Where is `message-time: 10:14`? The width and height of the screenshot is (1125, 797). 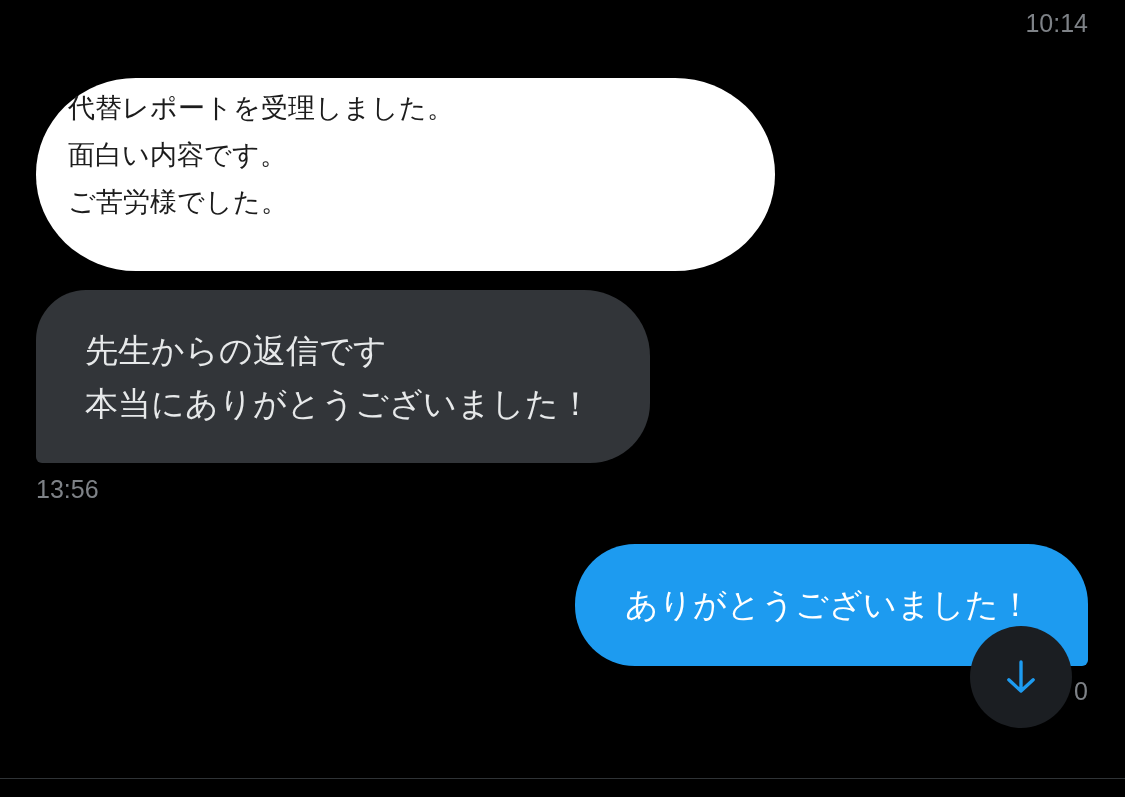 message-time: 10:14 is located at coordinates (1056, 23).